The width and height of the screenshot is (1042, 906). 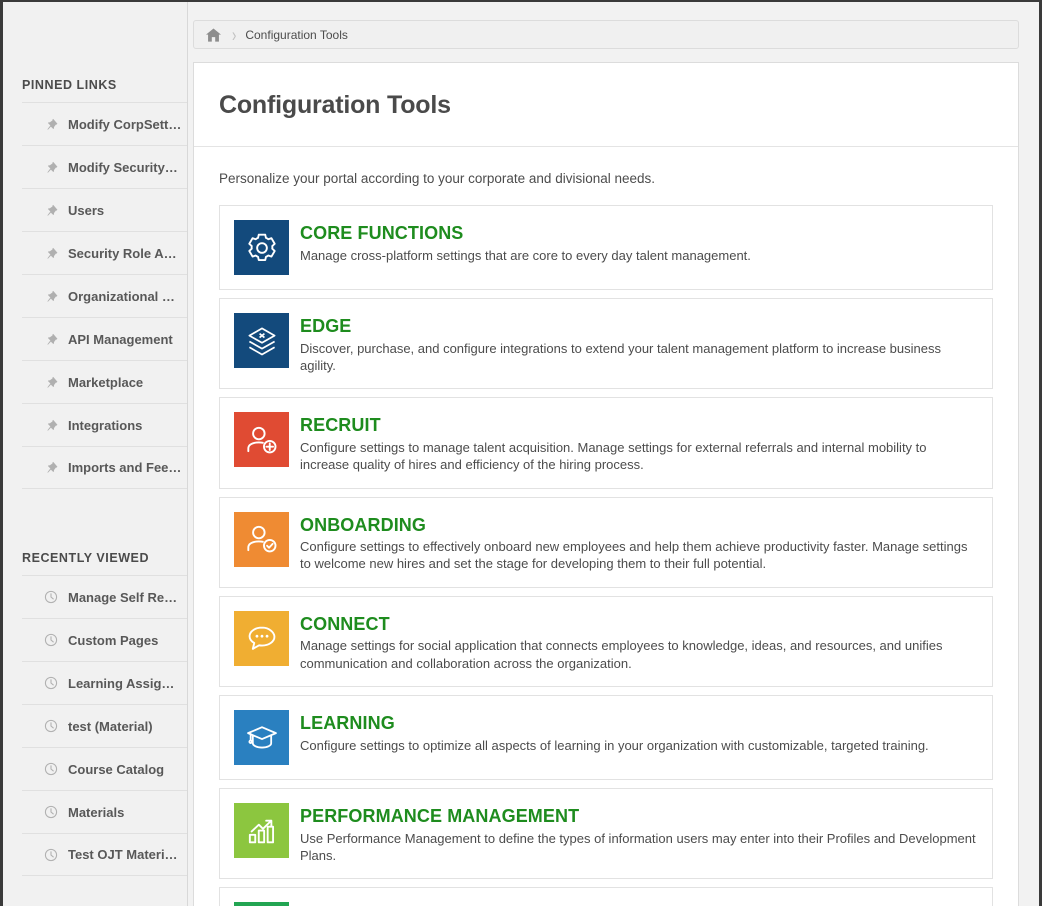 What do you see at coordinates (261, 247) in the screenshot?
I see `gear-icon` at bounding box center [261, 247].